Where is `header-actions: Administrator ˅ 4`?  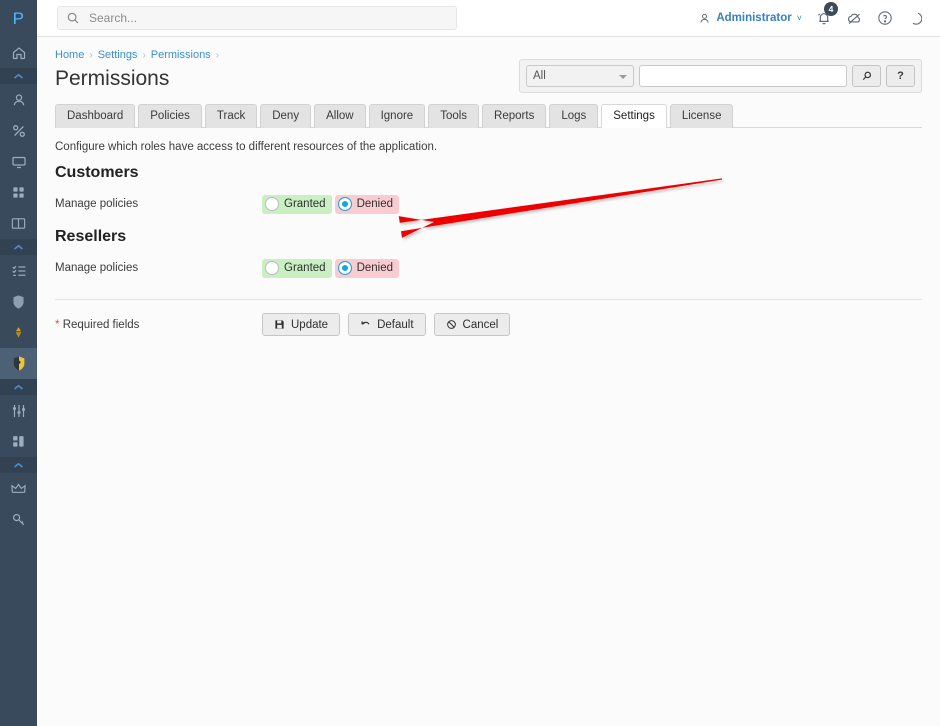
header-actions: Administrator ˅ 4 is located at coordinates (819, 14).